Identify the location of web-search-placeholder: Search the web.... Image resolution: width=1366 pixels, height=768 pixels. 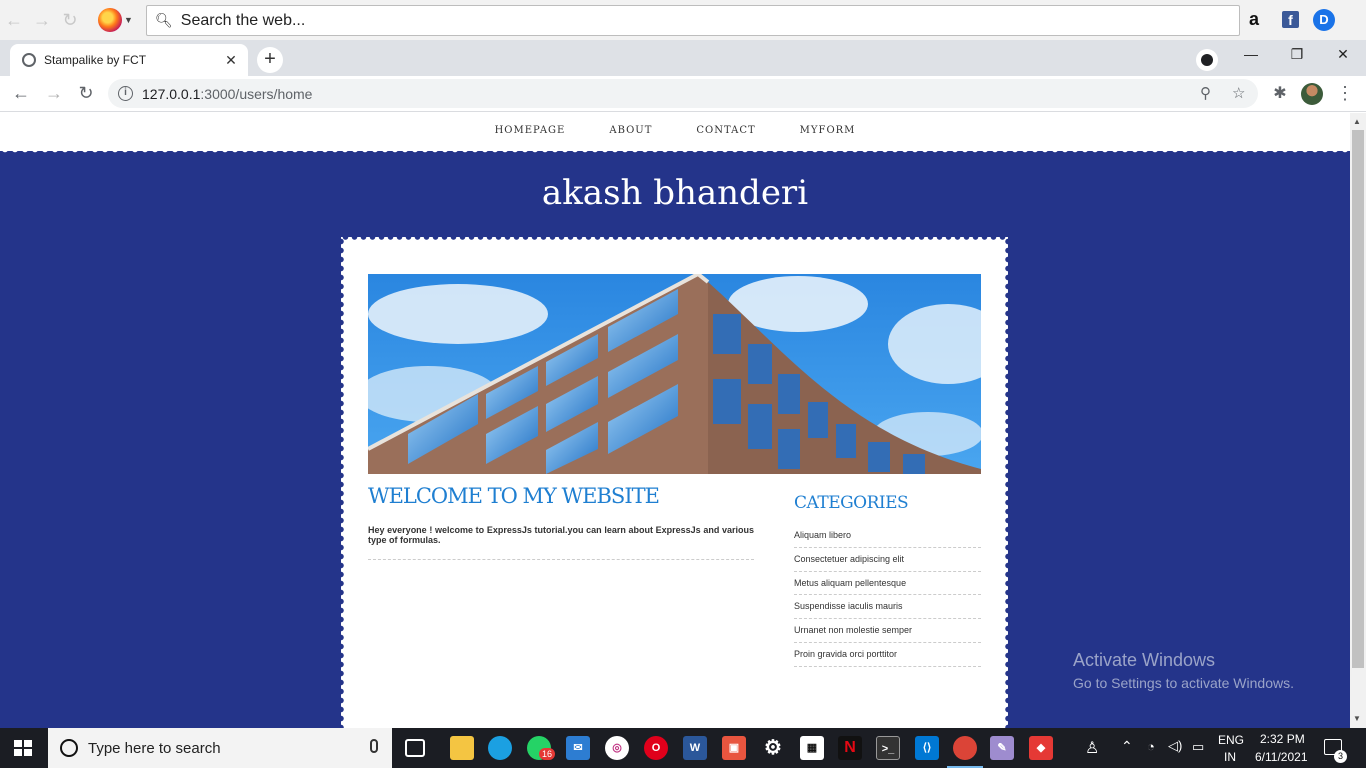
(243, 20).